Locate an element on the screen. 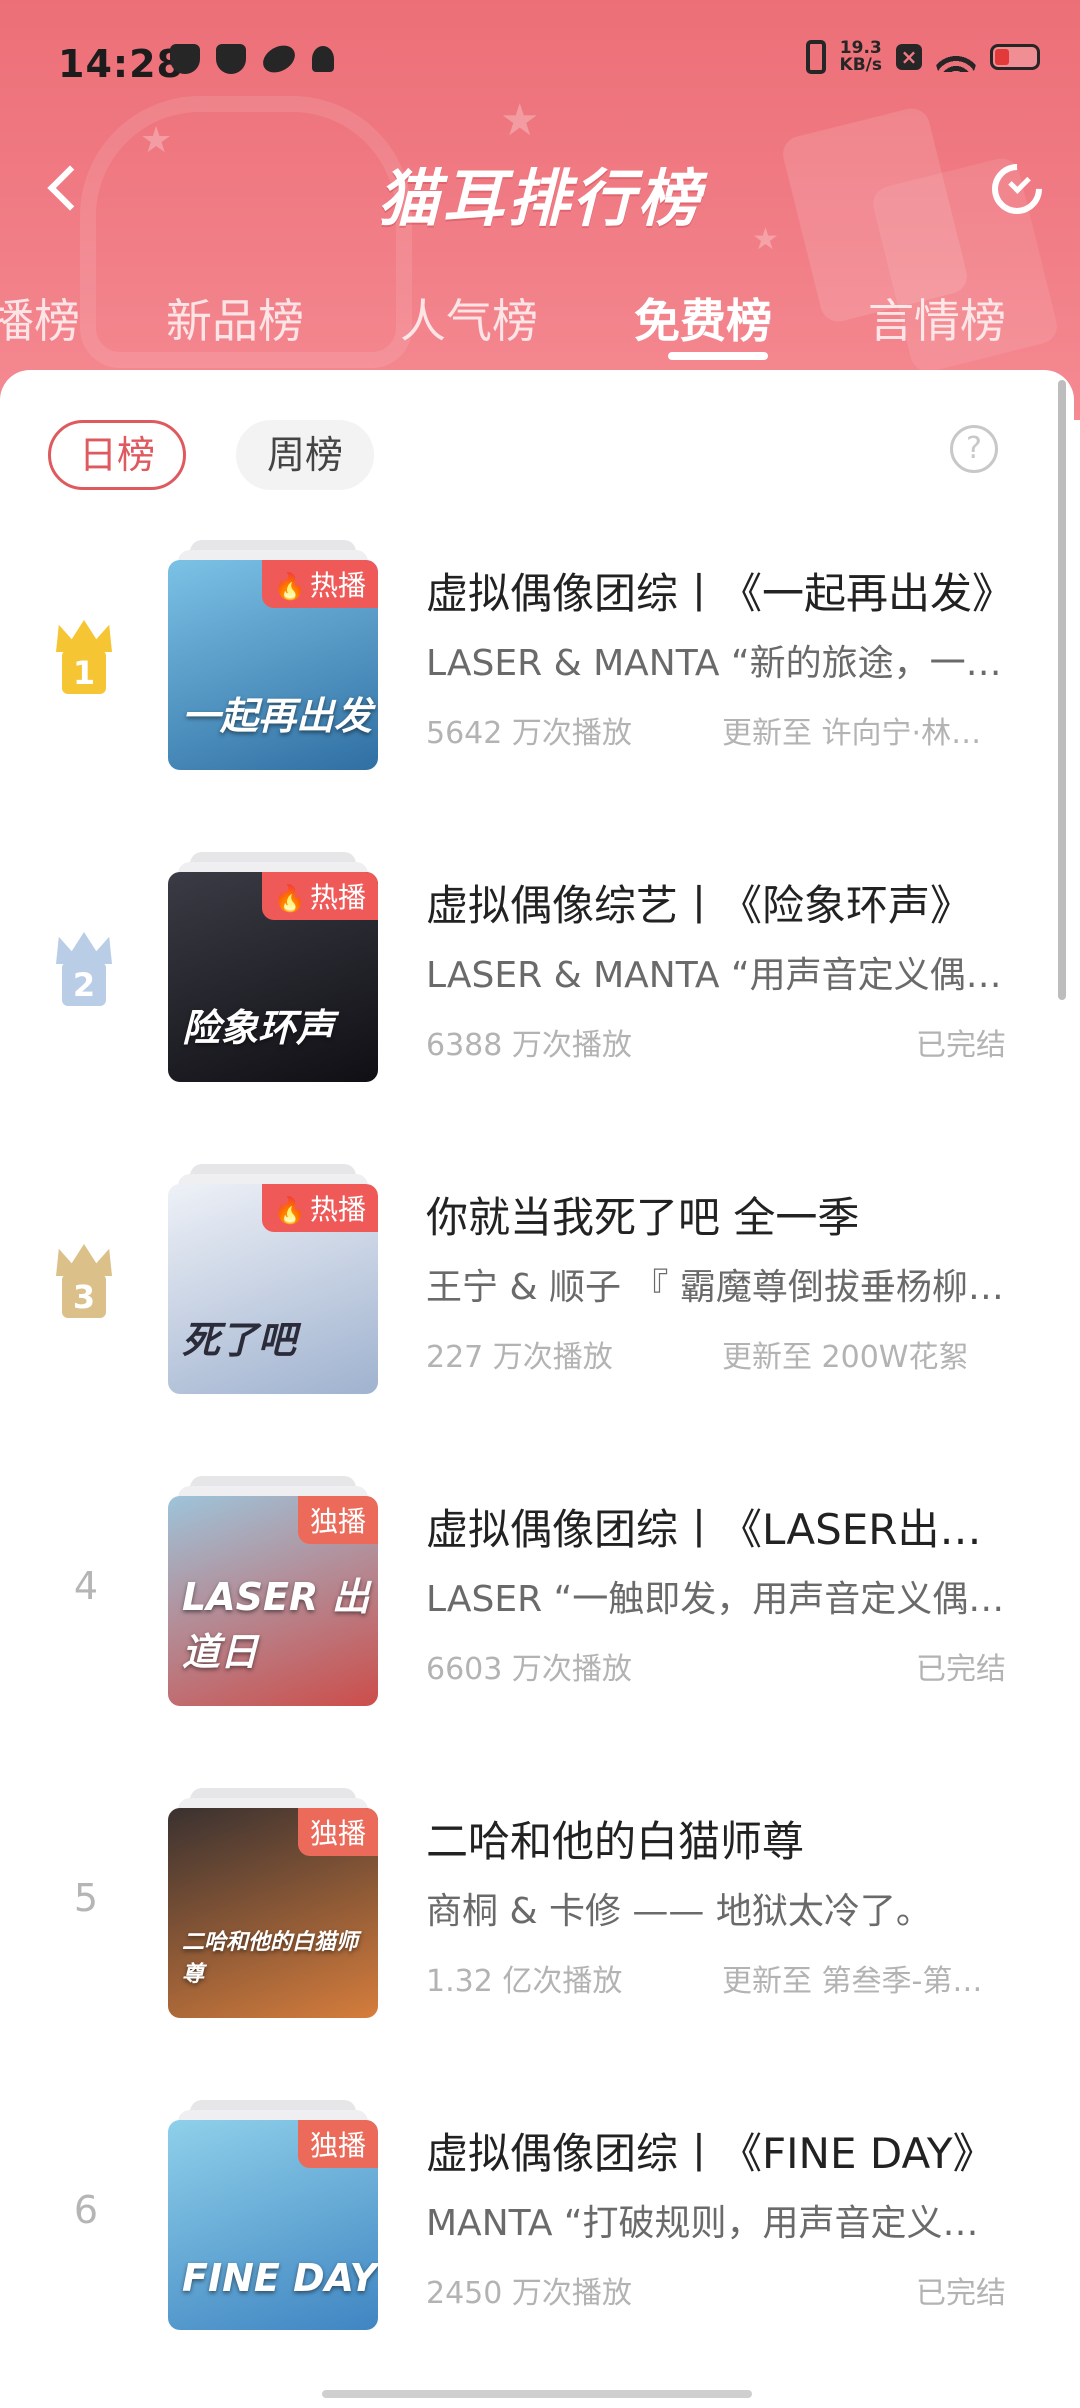 The height and width of the screenshot is (2408, 1080). cover-title-text: FINE DAY is located at coordinates (280, 2278).